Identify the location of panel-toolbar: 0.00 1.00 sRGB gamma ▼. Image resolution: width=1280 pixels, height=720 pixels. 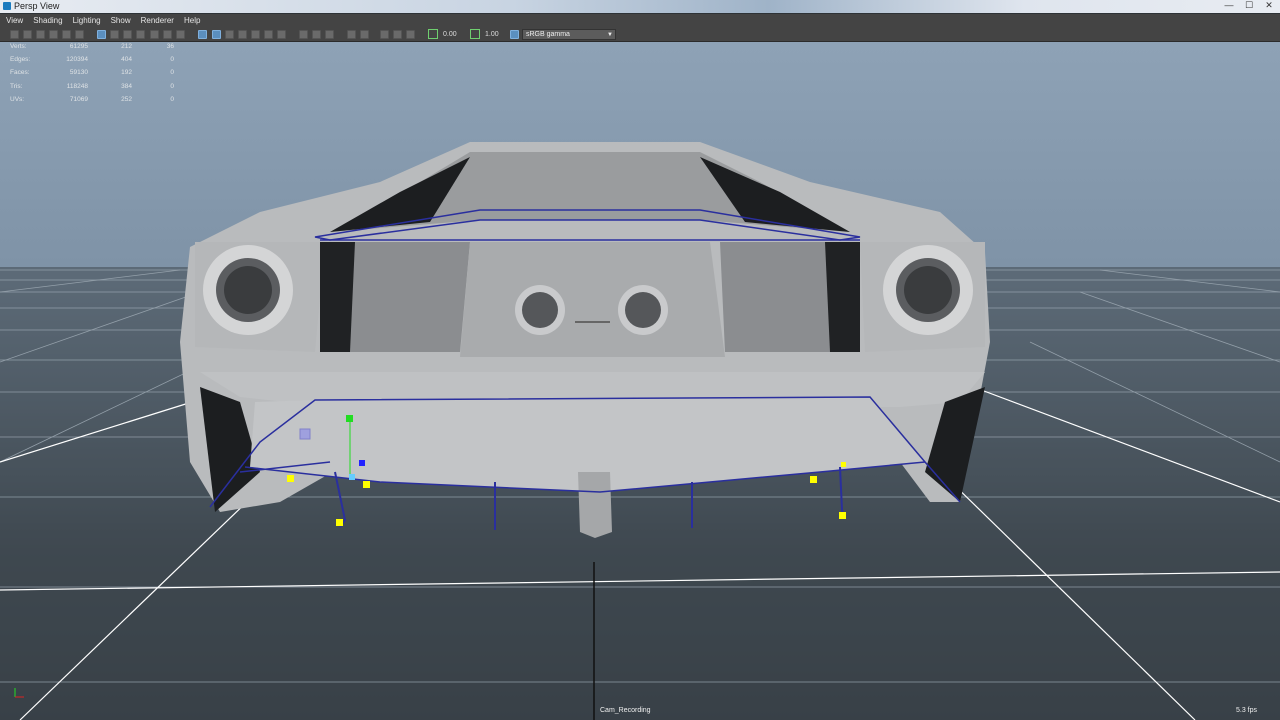
(640, 35).